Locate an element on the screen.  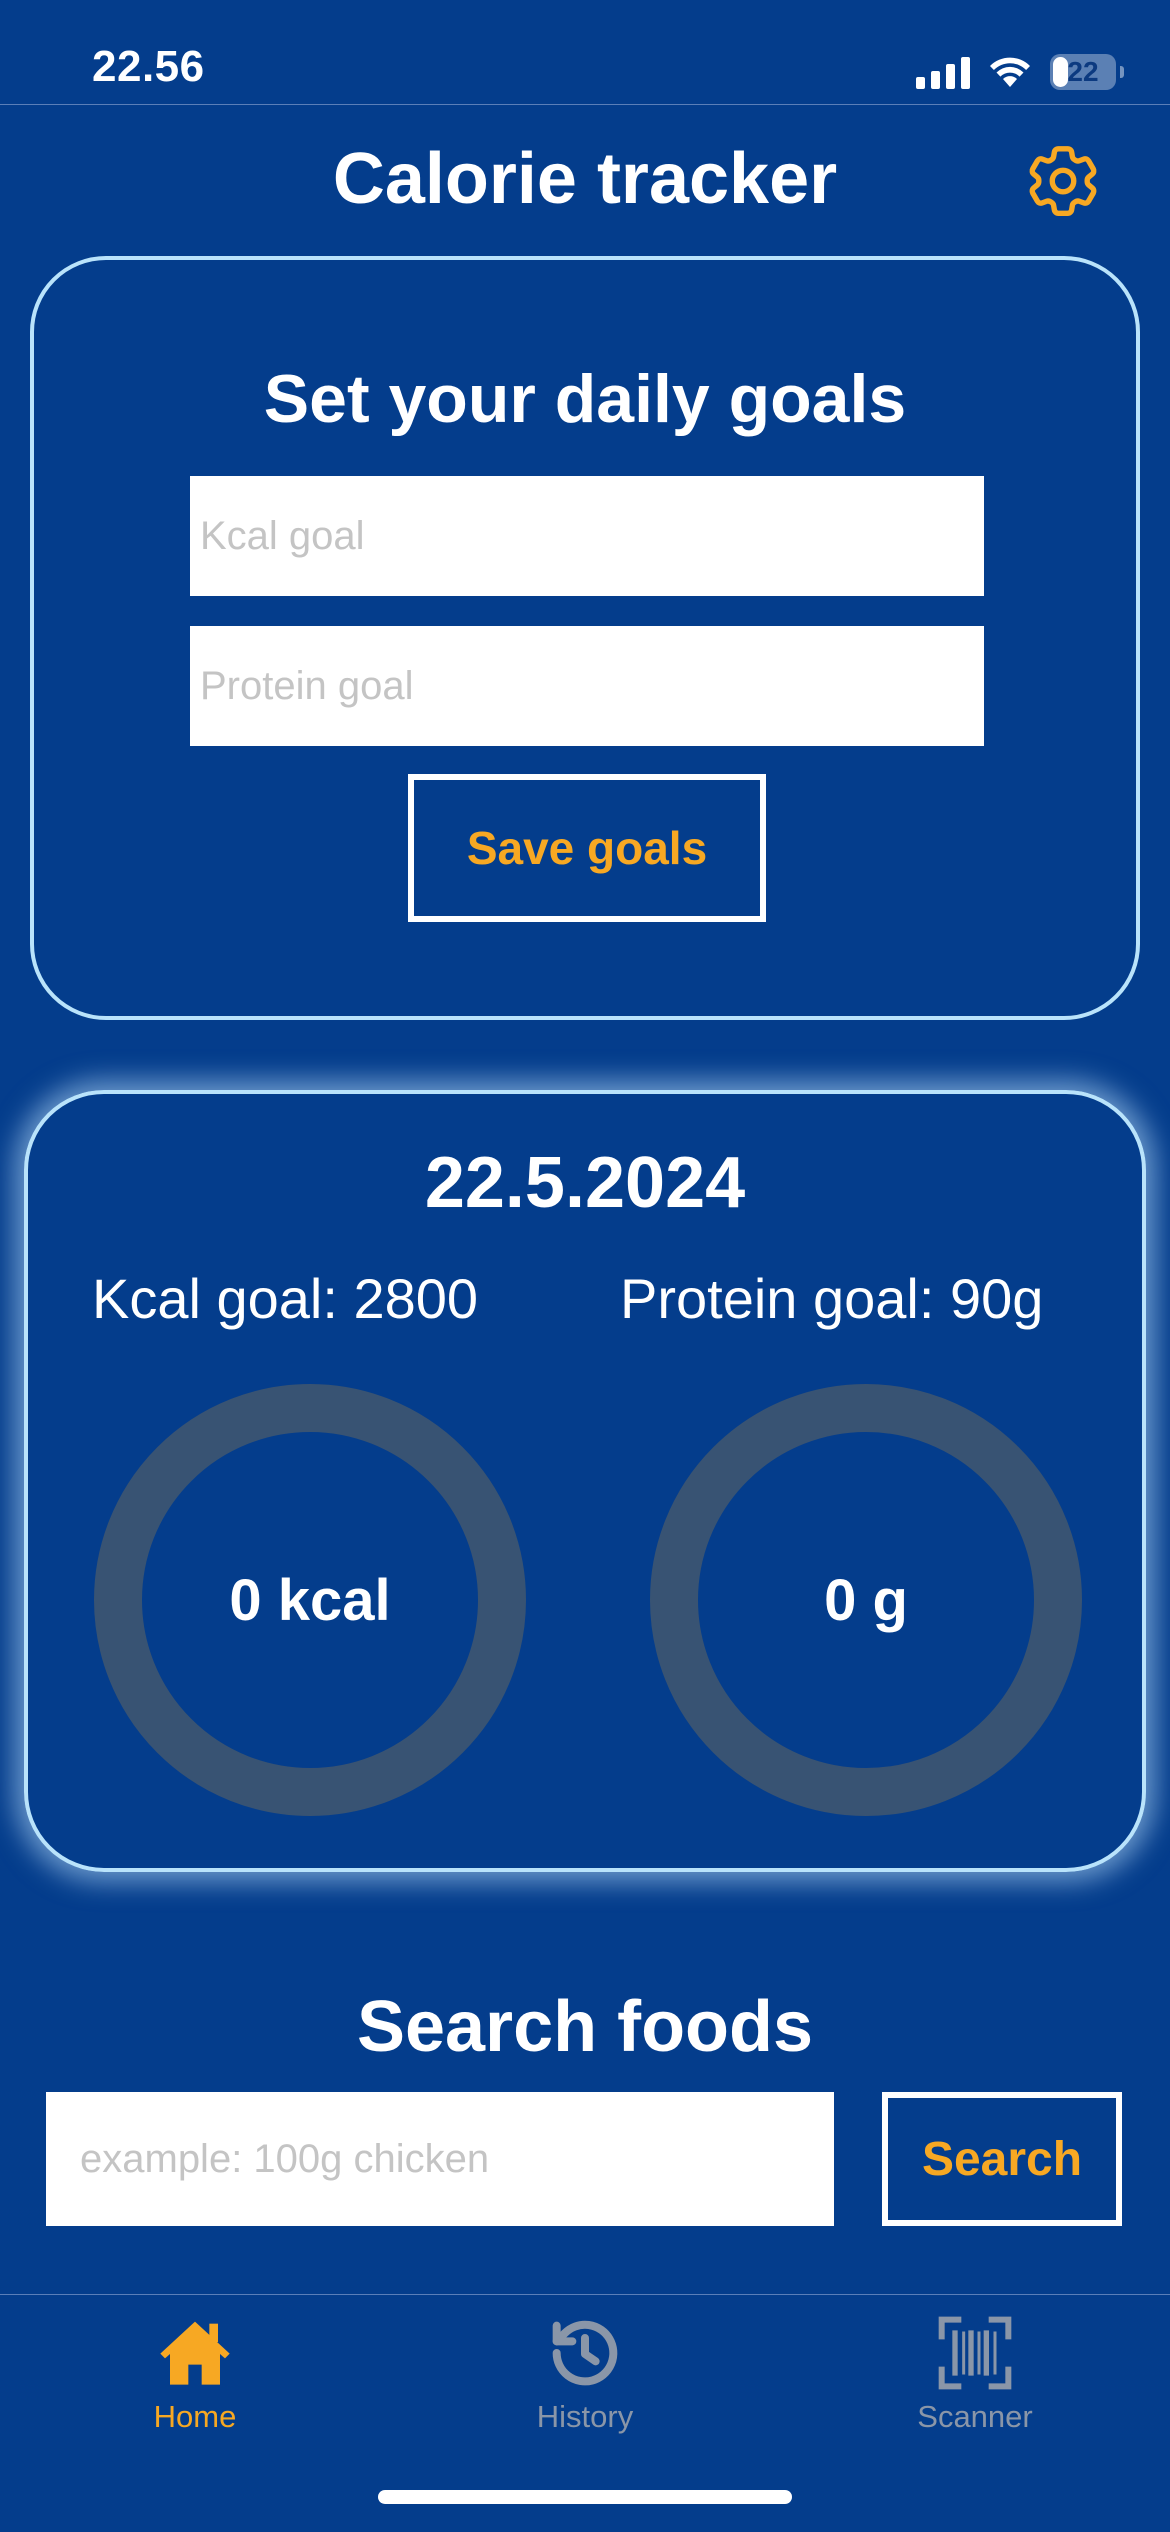
search-button: Search is located at coordinates (1002, 2159).